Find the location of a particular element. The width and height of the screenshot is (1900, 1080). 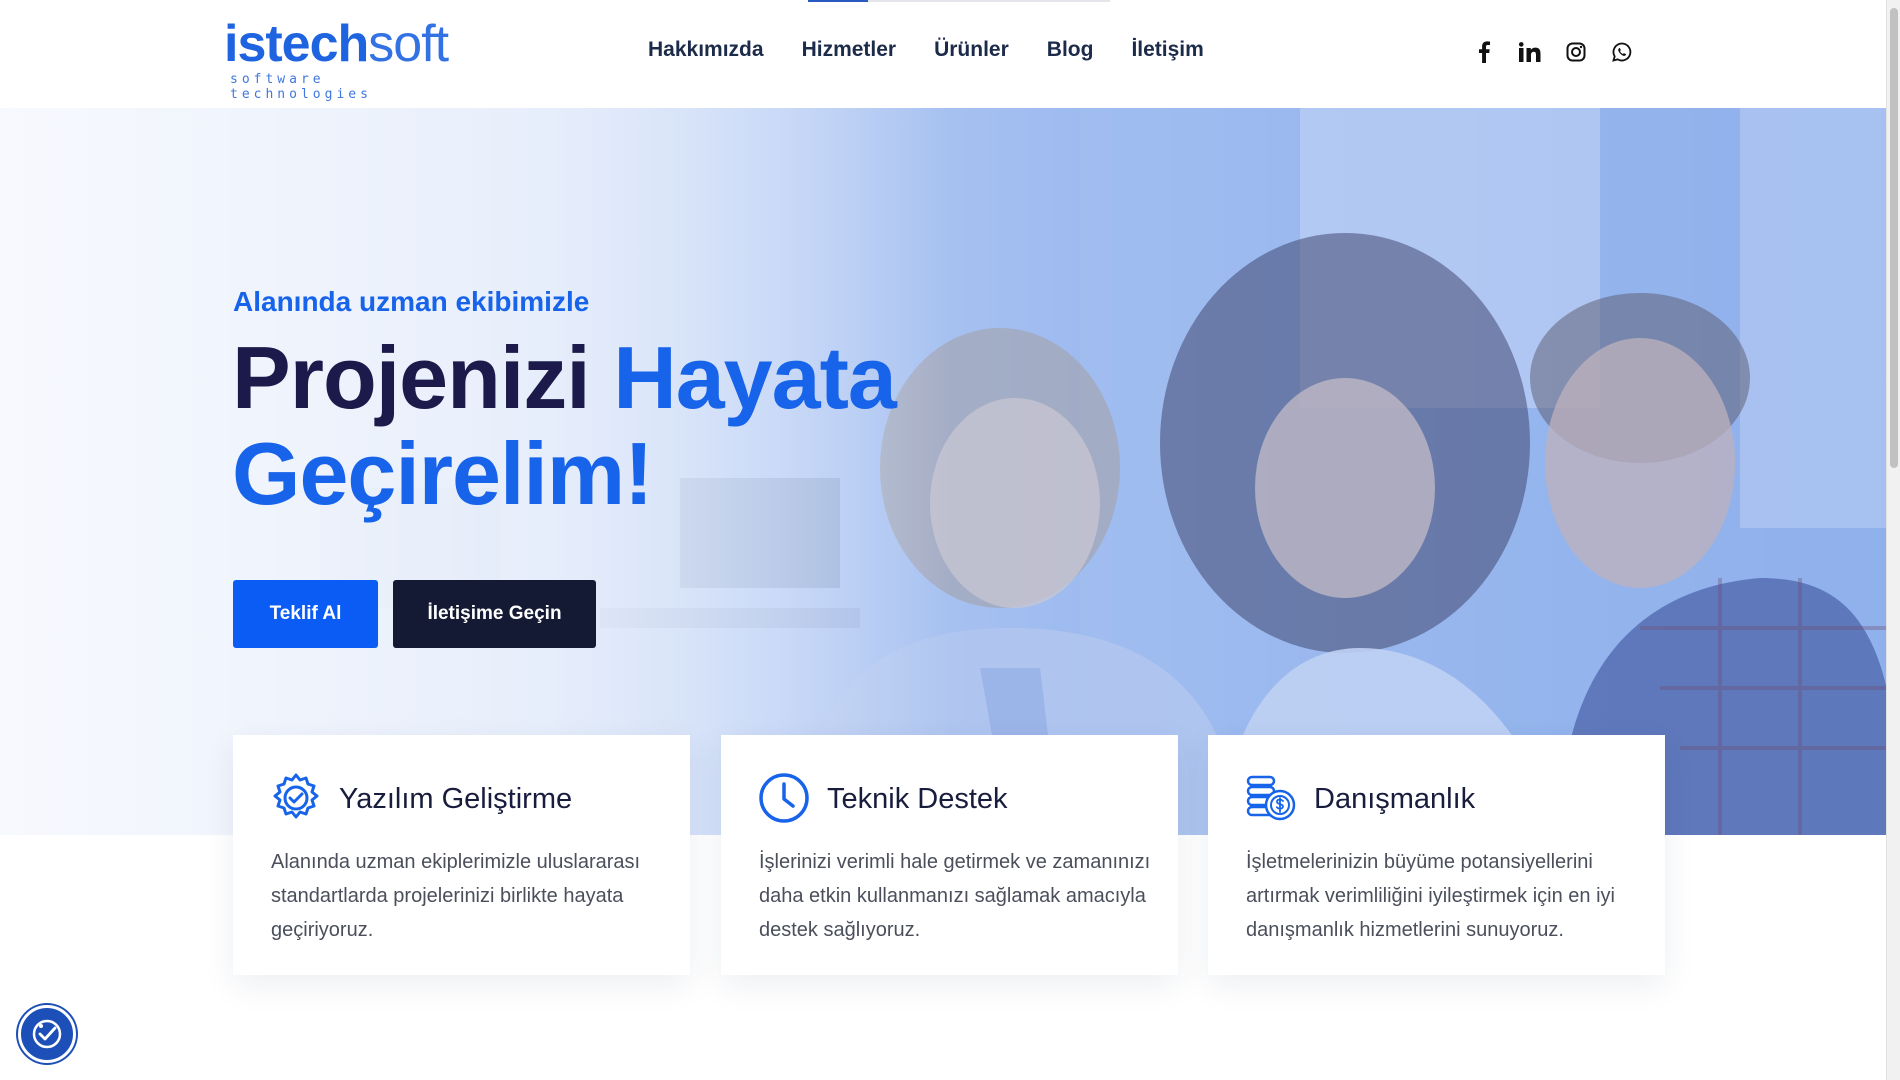

logo-wordmark: istechsoft is located at coordinates (336, 44).